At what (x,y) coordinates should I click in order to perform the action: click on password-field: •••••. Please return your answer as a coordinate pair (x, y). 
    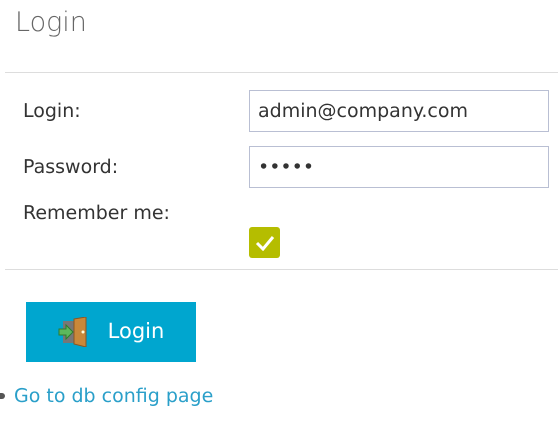
    Looking at the image, I should click on (399, 167).